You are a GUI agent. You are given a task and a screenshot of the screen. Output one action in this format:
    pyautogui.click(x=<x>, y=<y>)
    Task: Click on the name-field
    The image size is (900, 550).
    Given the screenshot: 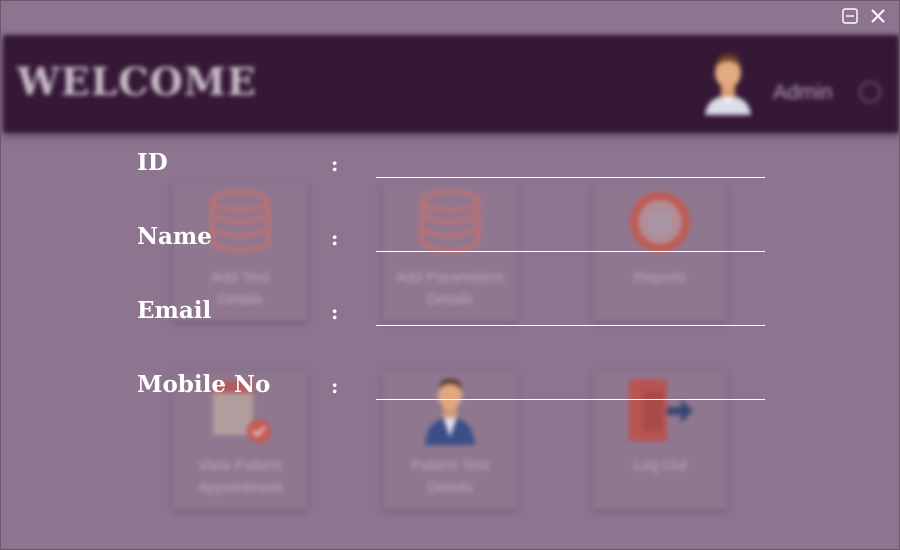 What is the action you would take?
    pyautogui.click(x=570, y=238)
    